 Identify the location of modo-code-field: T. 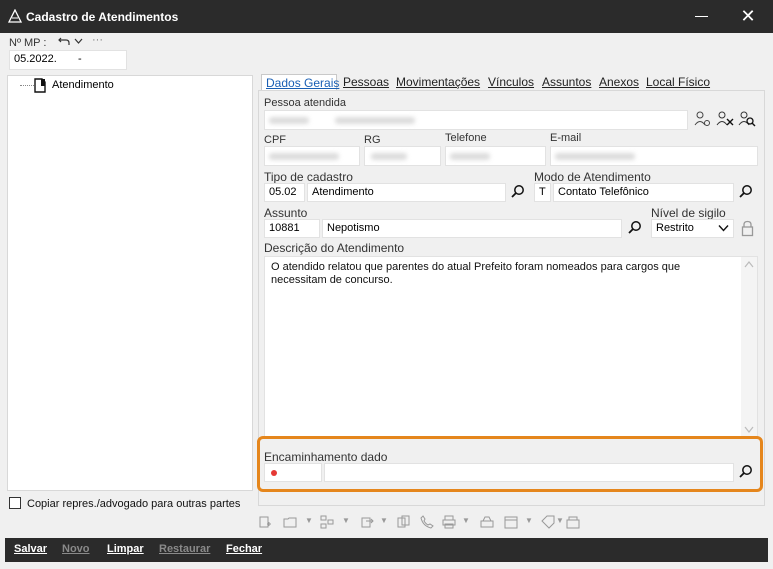
(542, 192).